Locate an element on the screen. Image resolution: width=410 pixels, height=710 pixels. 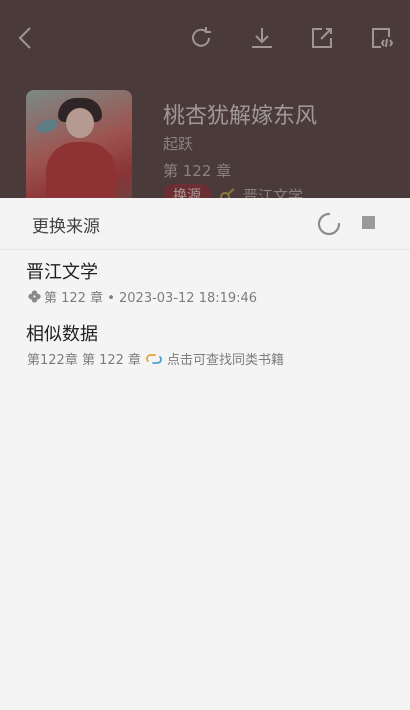
list-item: 相似数据 第122章 第 122 章 点击可查找同类书籍 is located at coordinates (205, 343).